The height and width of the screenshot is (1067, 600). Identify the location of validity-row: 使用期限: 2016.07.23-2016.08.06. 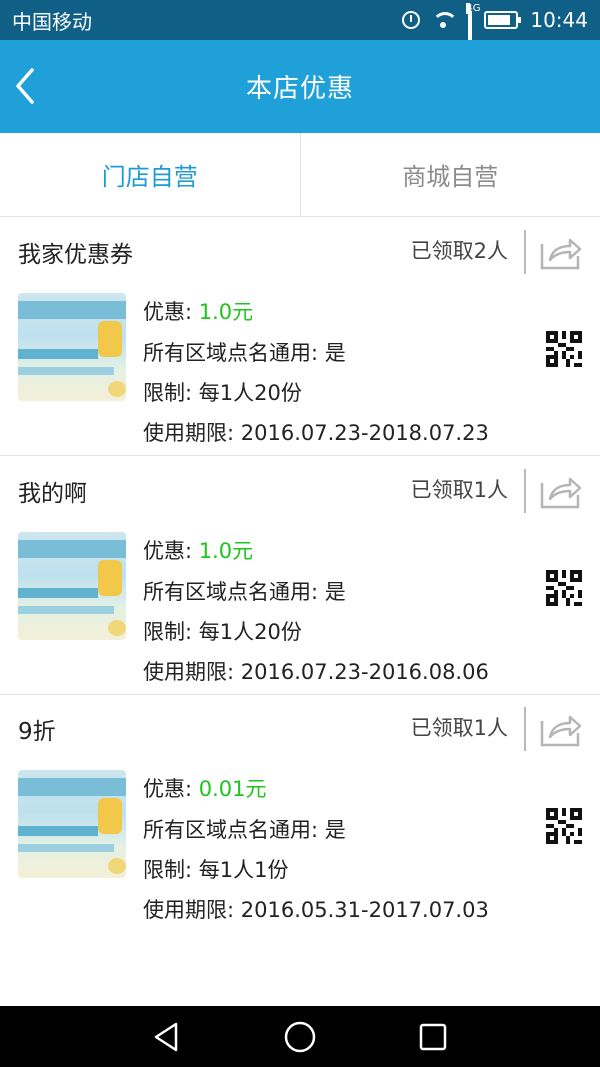
(316, 671).